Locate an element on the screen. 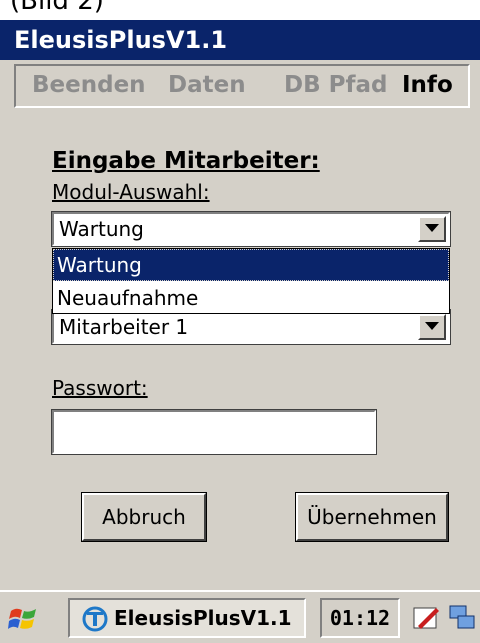 This screenshot has height=643, width=480. network-icon is located at coordinates (461, 620).